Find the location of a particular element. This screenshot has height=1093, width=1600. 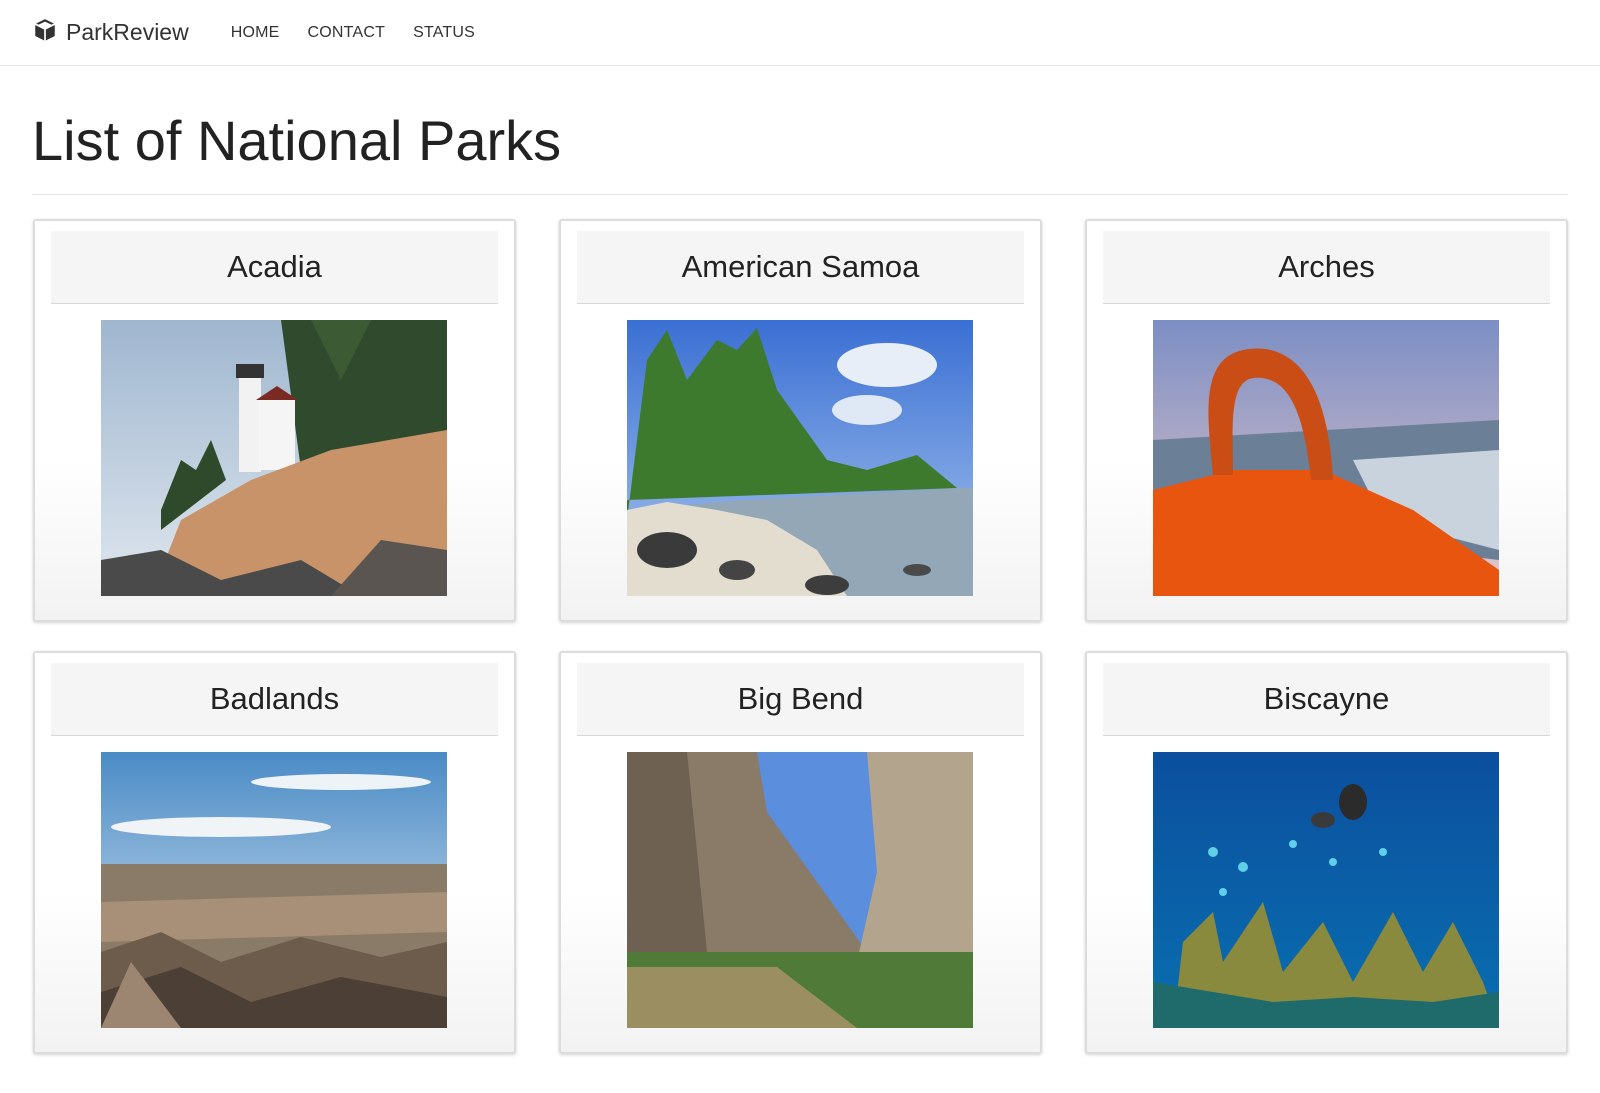

card-header: Badlands is located at coordinates (274, 699).